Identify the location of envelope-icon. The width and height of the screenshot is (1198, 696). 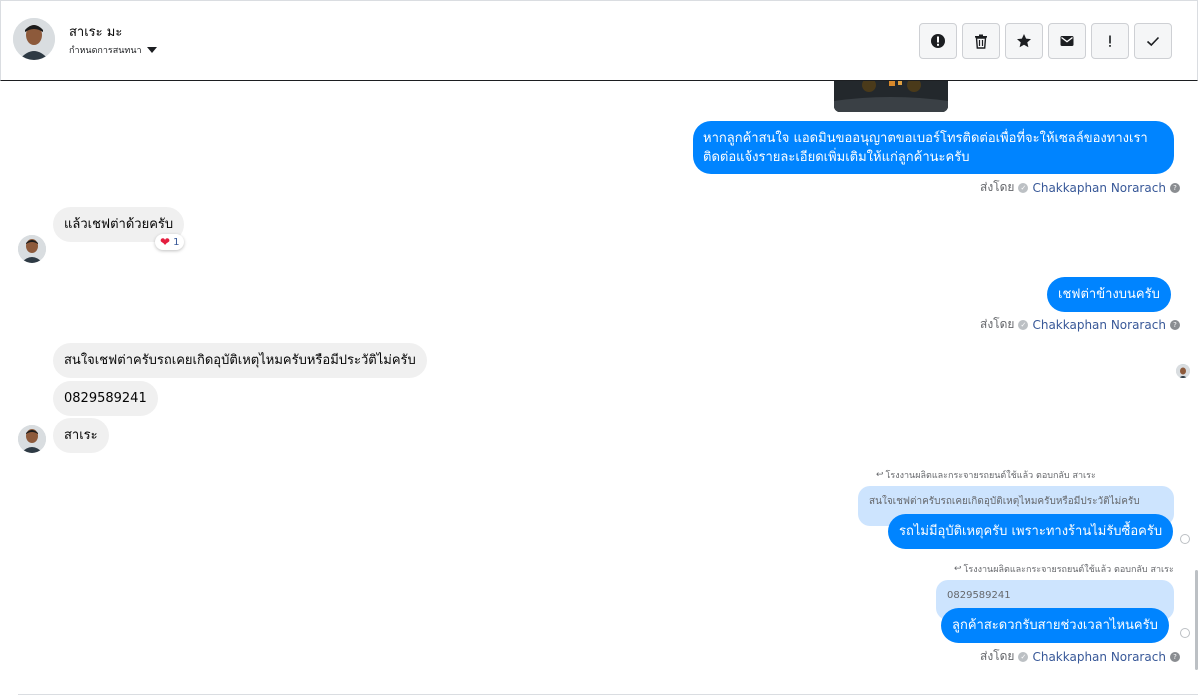
(1067, 41).